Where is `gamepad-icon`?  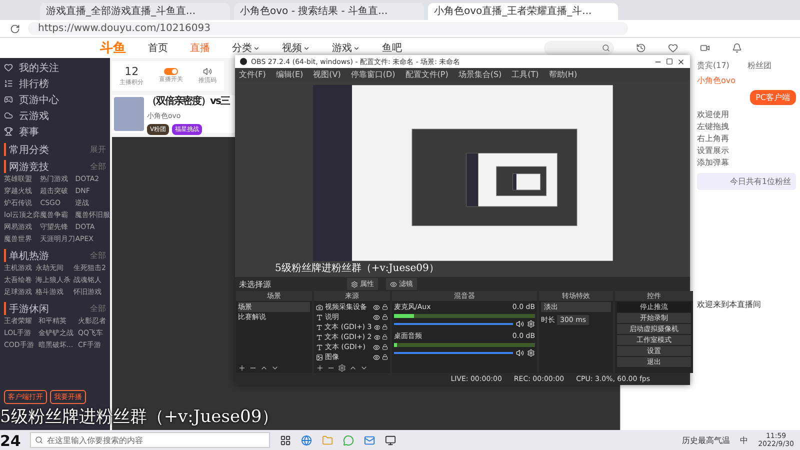 gamepad-icon is located at coordinates (8, 99).